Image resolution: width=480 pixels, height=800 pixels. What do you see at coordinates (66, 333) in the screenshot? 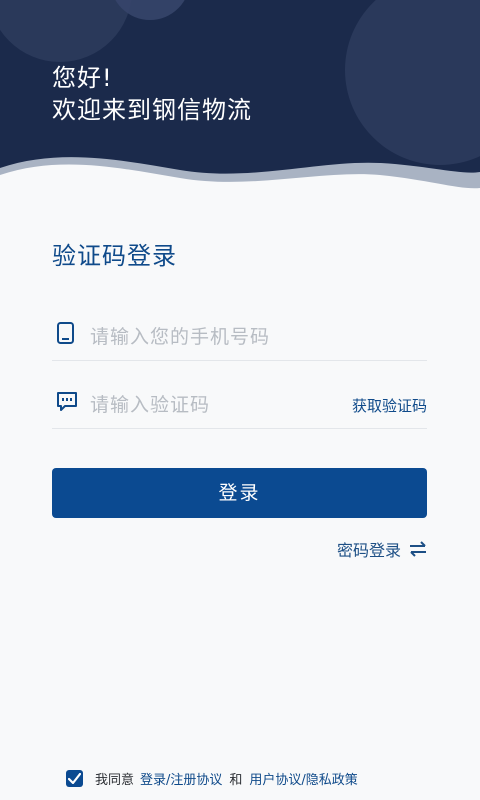
I see `phone-icon` at bounding box center [66, 333].